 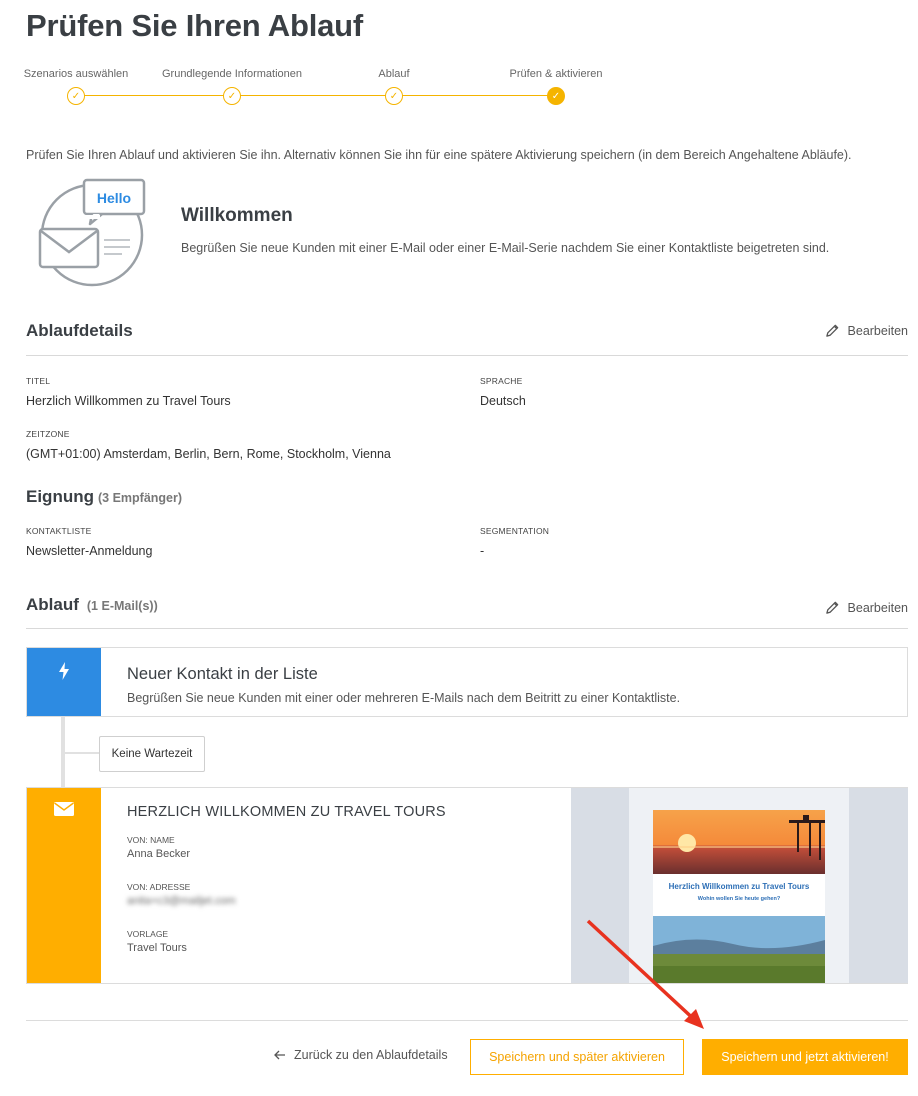 I want to click on sunset-pier-image, so click(x=739, y=842).